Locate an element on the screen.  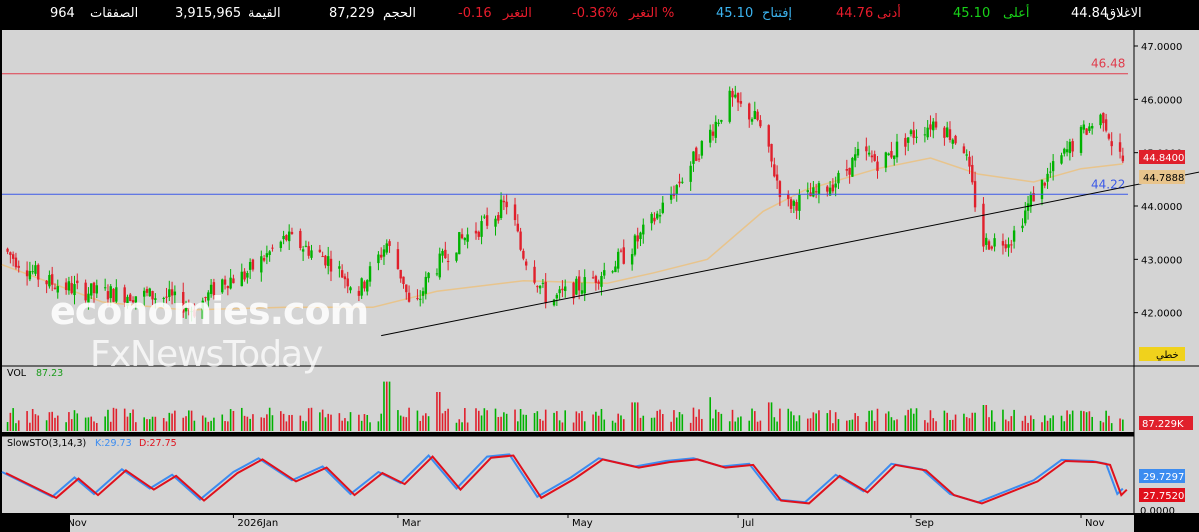
vol-title: VOL is located at coordinates (17, 373).